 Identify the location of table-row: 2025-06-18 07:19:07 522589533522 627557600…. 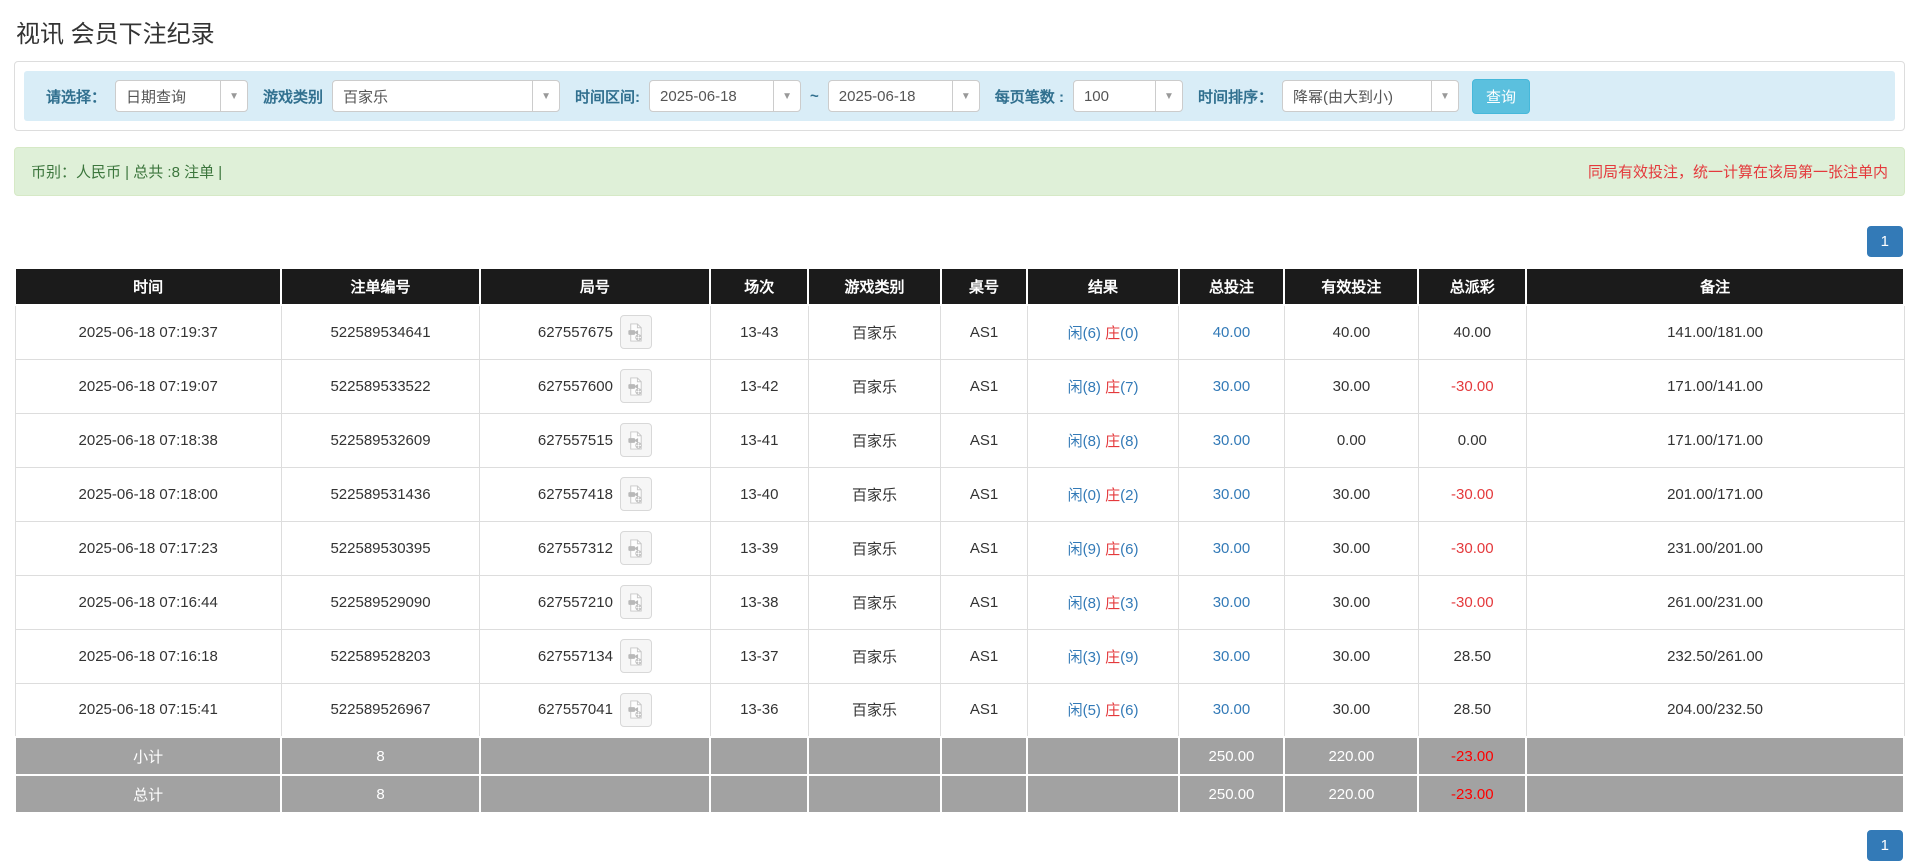
(959, 386).